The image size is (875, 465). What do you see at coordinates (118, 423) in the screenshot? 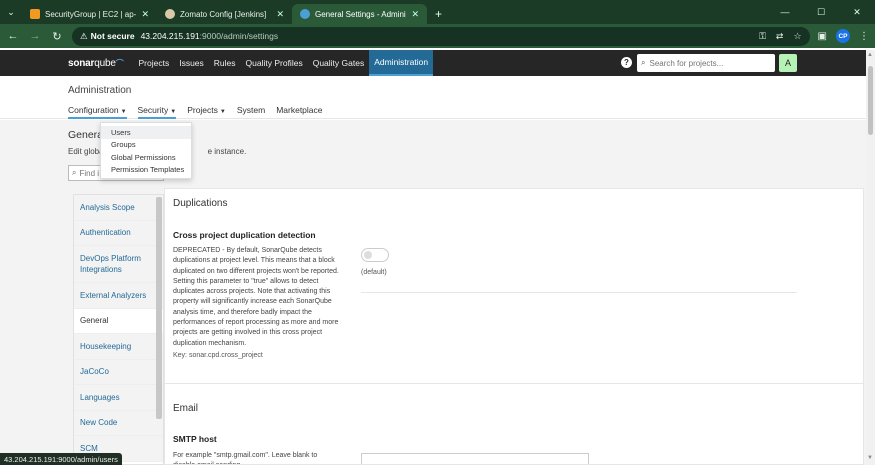
I see `category-new-code: New Code` at bounding box center [118, 423].